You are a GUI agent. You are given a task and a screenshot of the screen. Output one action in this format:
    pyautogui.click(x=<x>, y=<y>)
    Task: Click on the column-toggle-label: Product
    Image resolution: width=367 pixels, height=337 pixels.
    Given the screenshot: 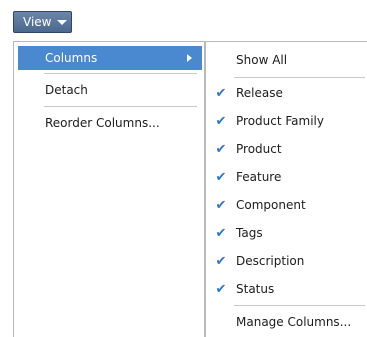 What is the action you would take?
    pyautogui.click(x=259, y=149)
    